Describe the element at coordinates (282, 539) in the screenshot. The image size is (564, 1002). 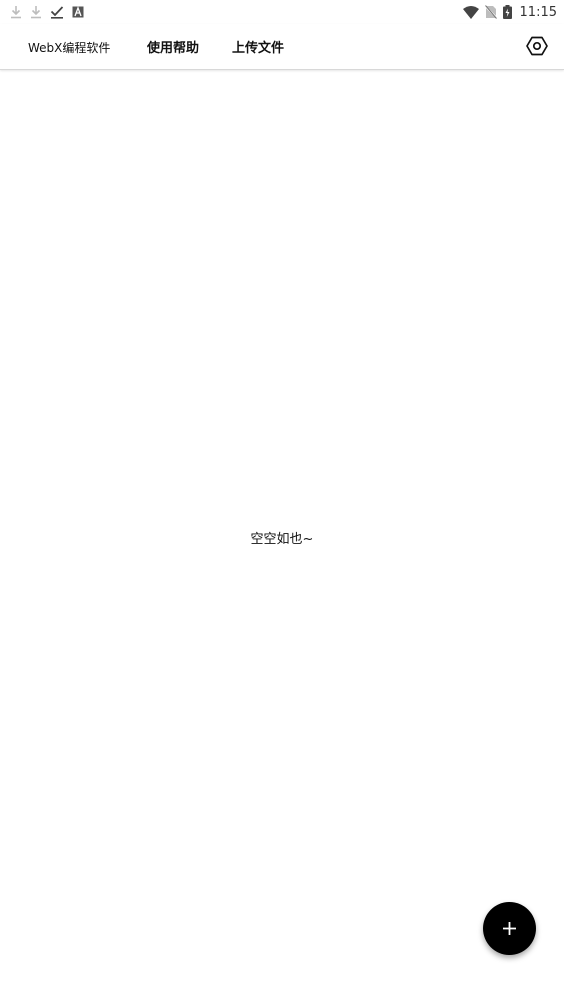
I see `empty-state-message: 空空如也~` at that location.